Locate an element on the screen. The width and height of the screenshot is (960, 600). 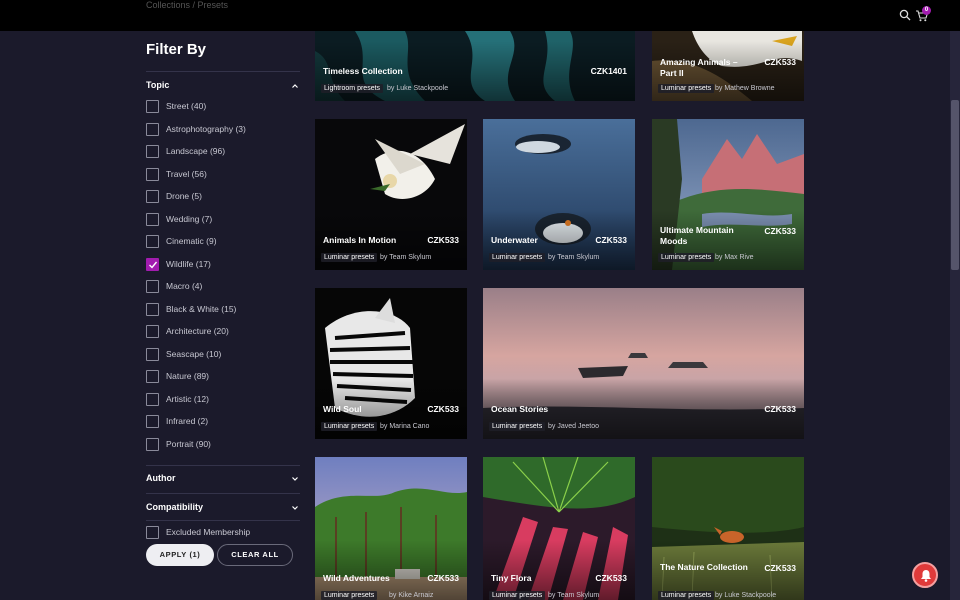
topic-option: Astrophotography (3) is located at coordinates (223, 129).